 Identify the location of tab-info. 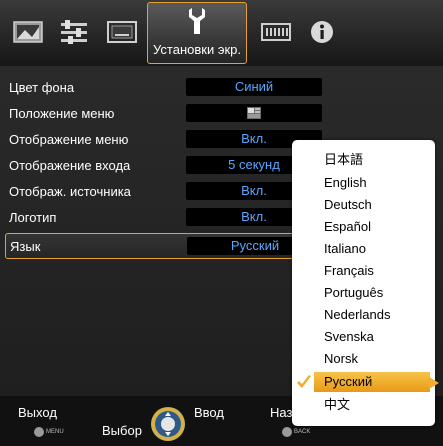
(322, 32).